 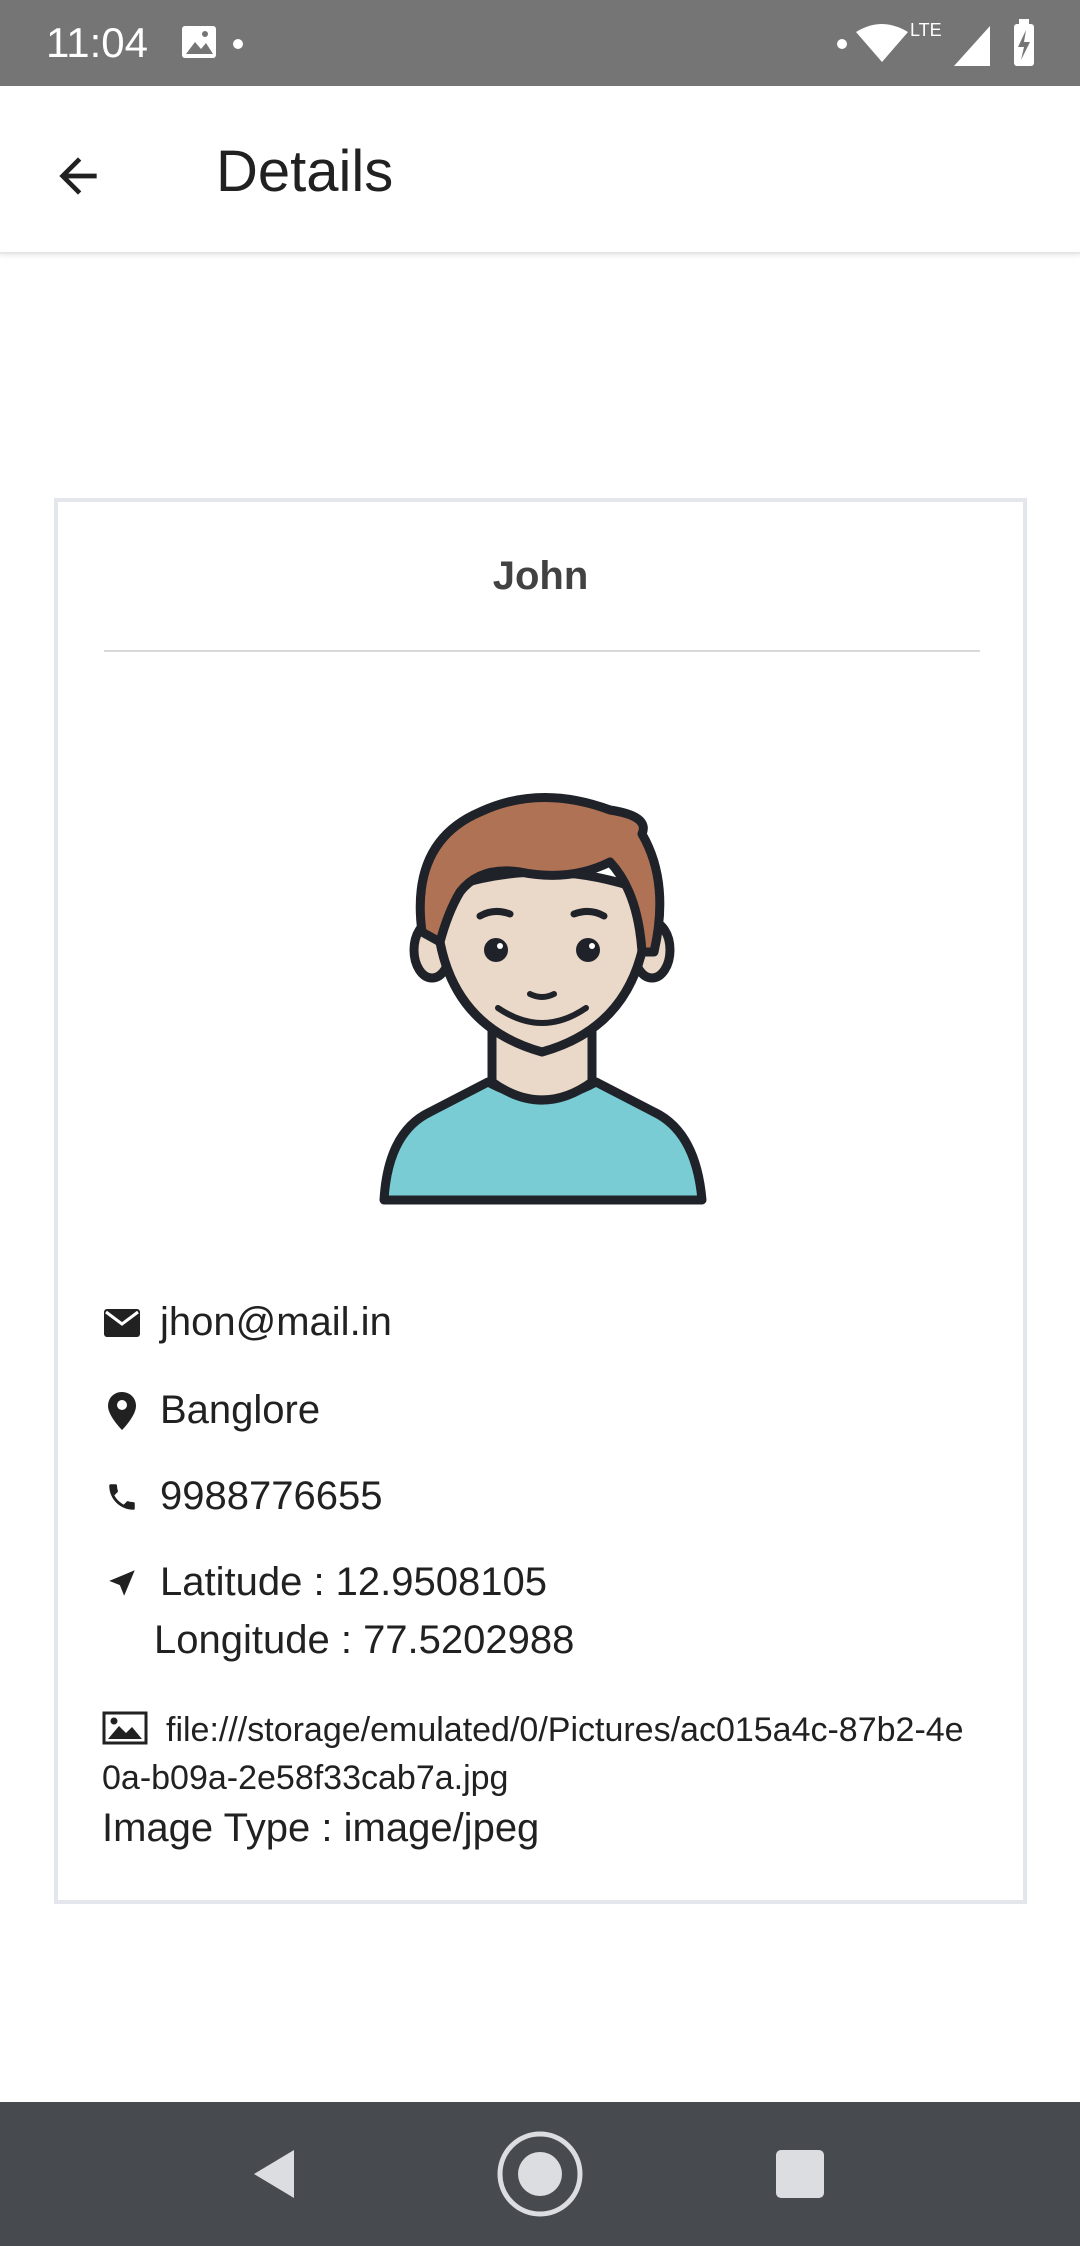 I want to click on map-pin-icon, so click(x=122, y=1411).